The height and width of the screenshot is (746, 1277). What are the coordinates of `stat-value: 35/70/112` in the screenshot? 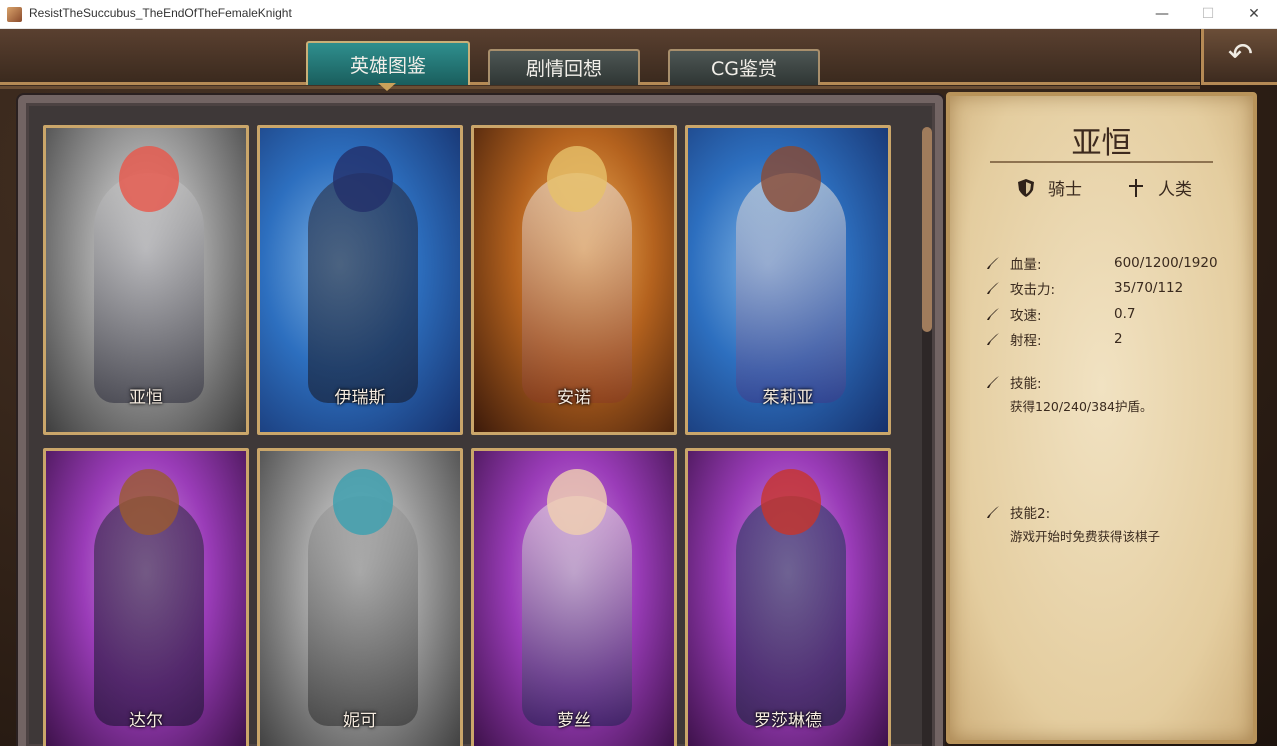 It's located at (1149, 288).